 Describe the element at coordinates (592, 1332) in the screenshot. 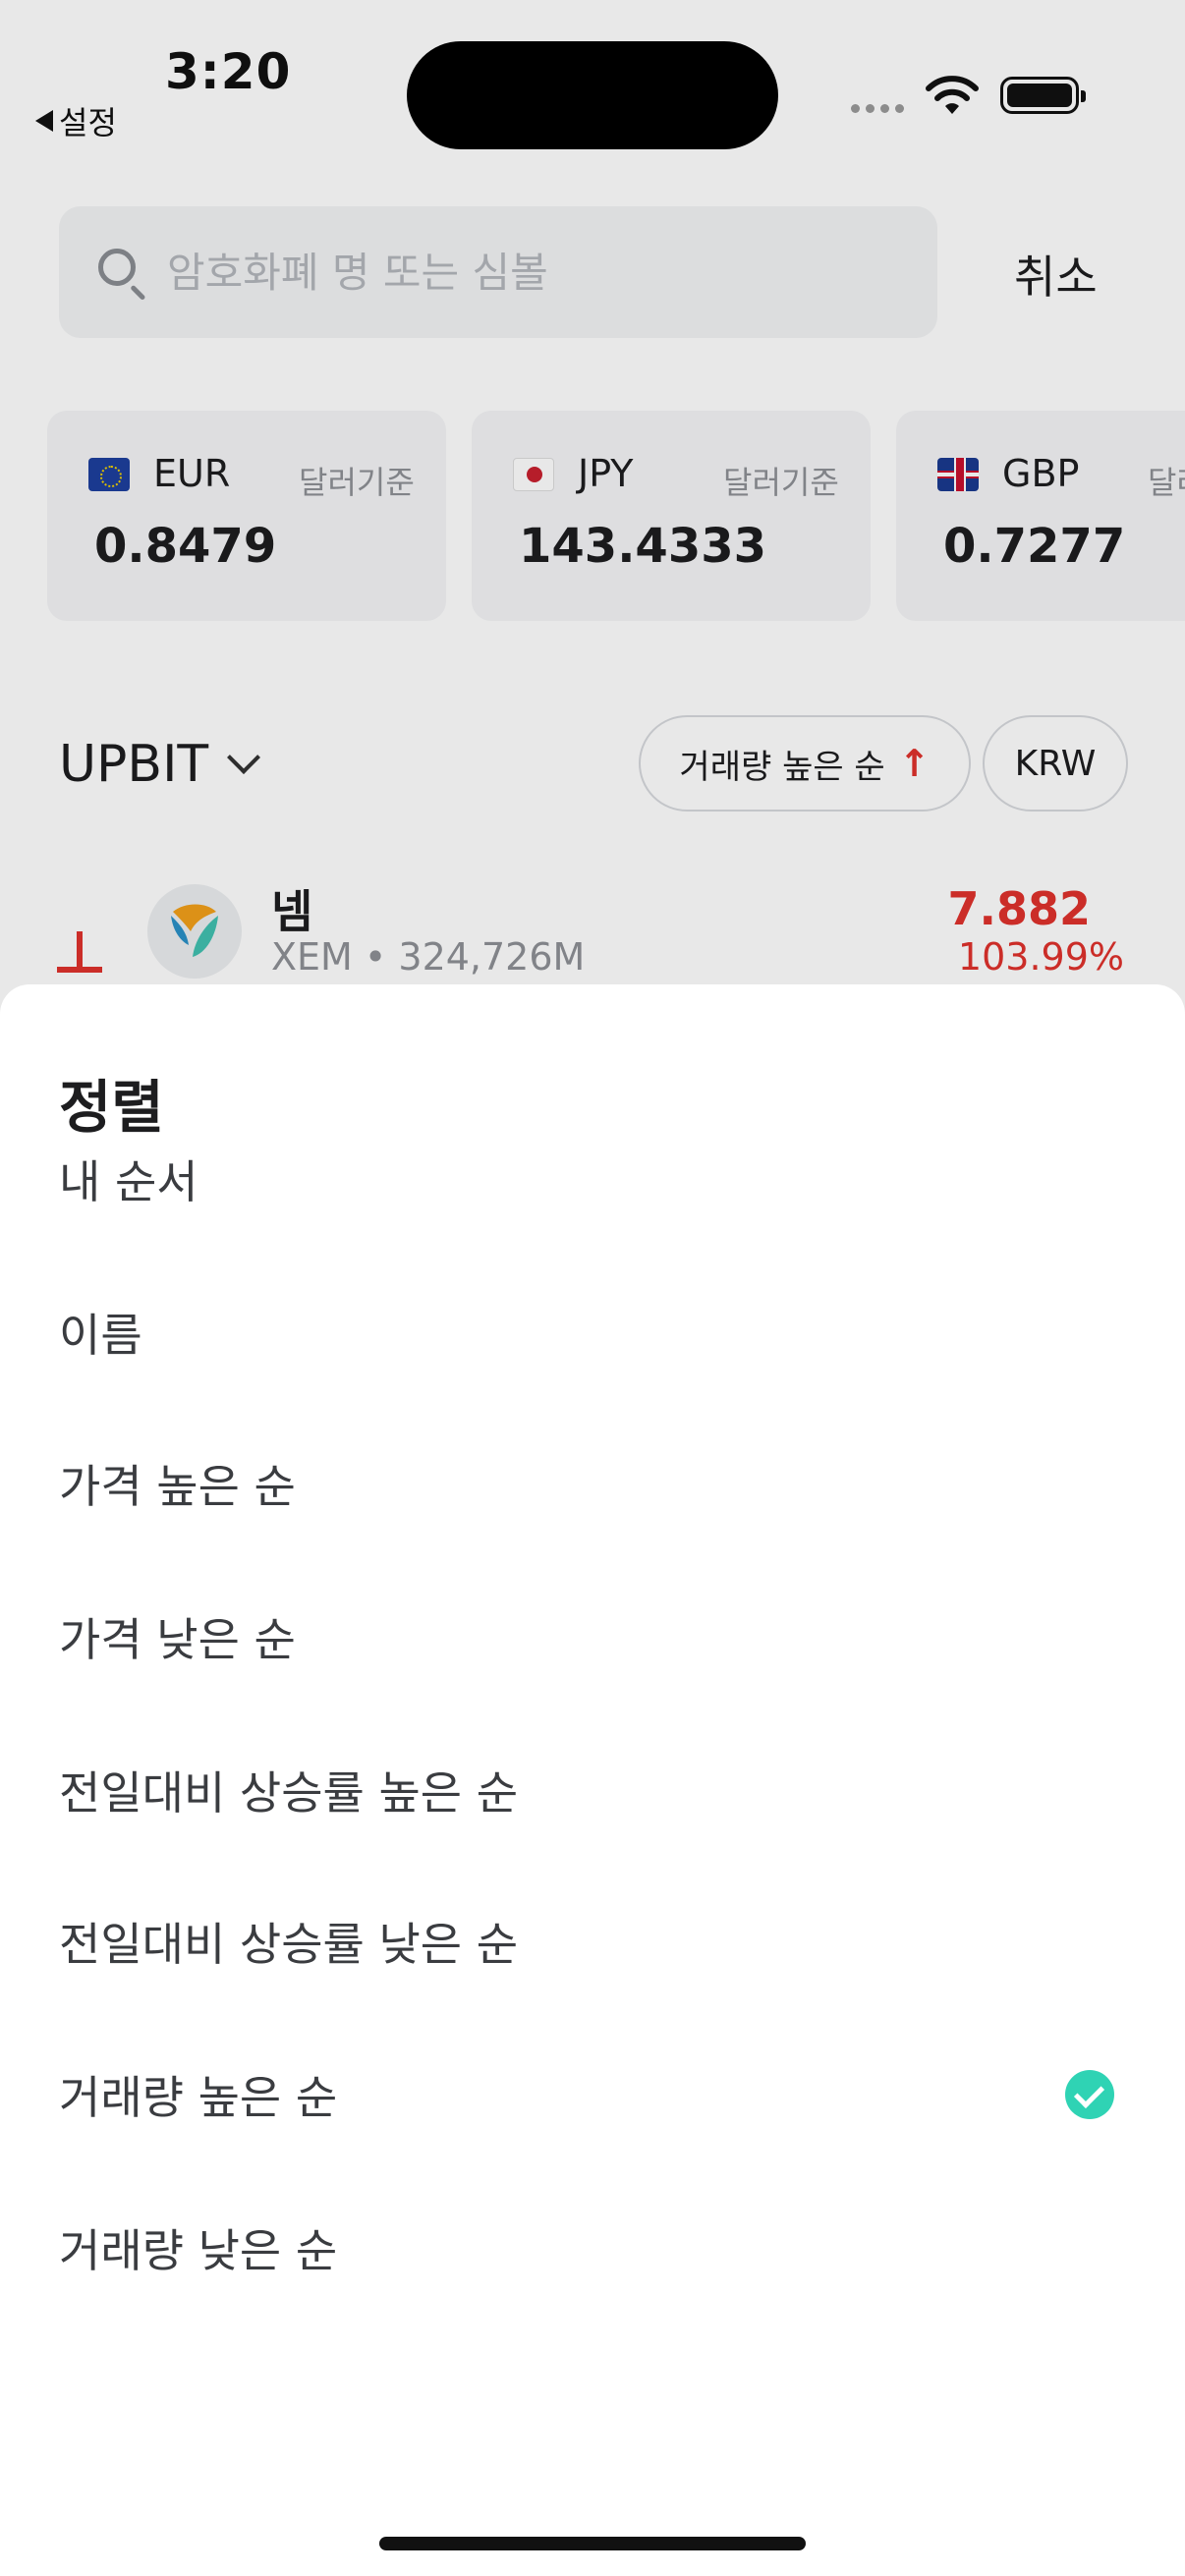

I see `sort-option-name: 이름` at that location.